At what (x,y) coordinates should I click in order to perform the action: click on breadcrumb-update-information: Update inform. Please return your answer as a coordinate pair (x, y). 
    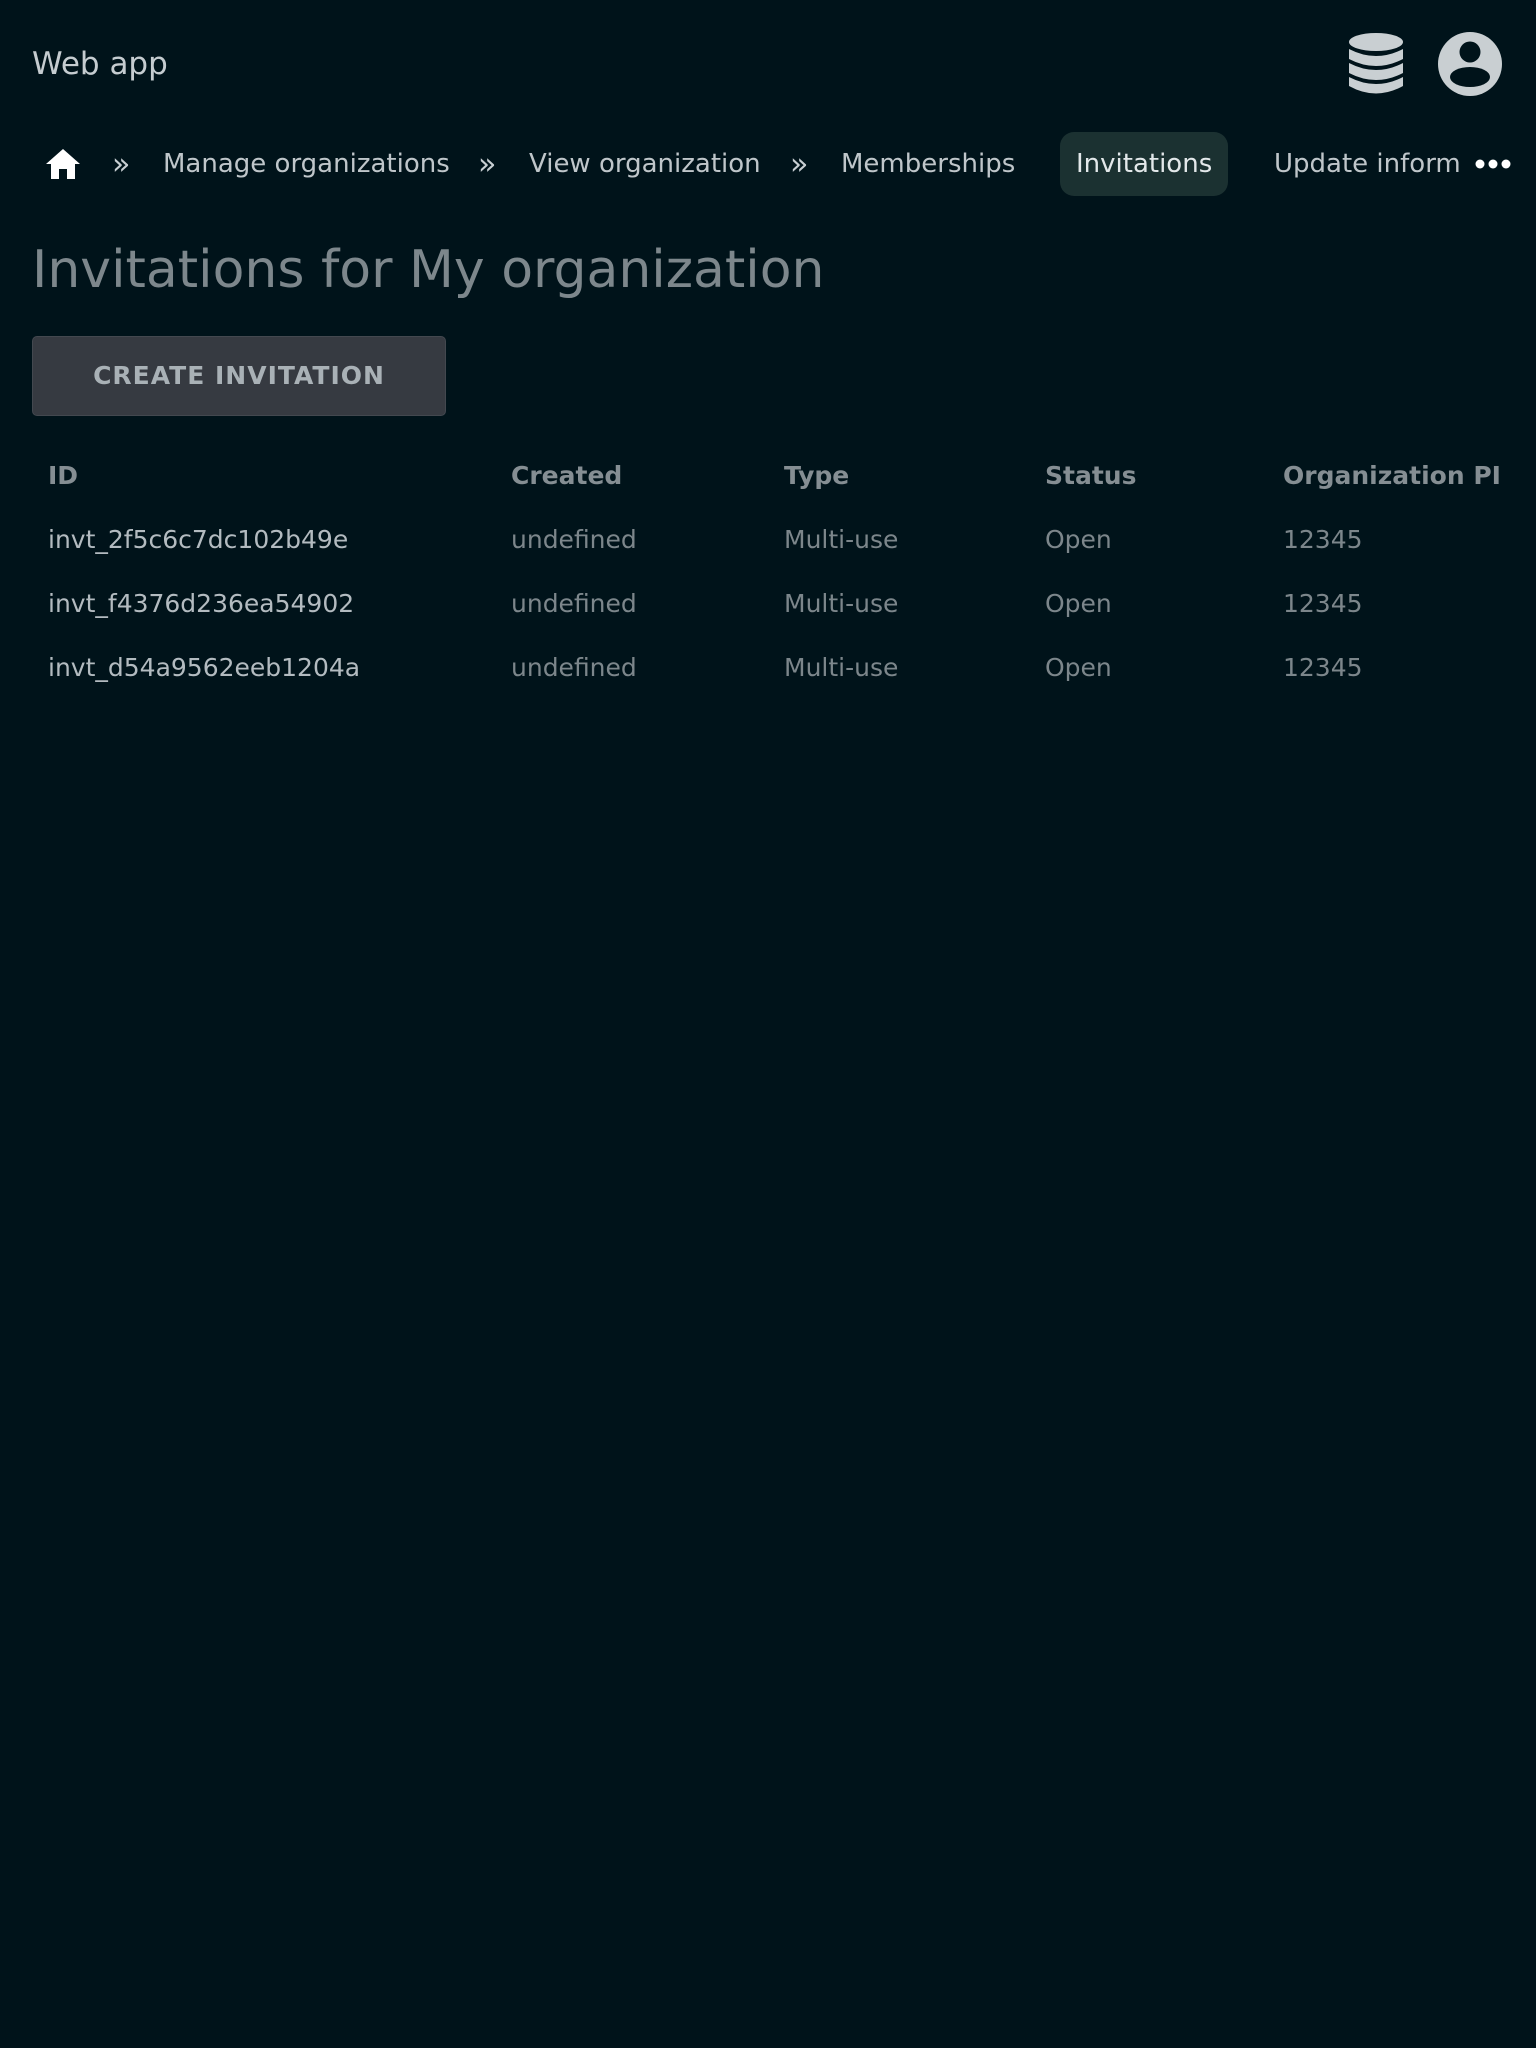
    Looking at the image, I should click on (1367, 164).